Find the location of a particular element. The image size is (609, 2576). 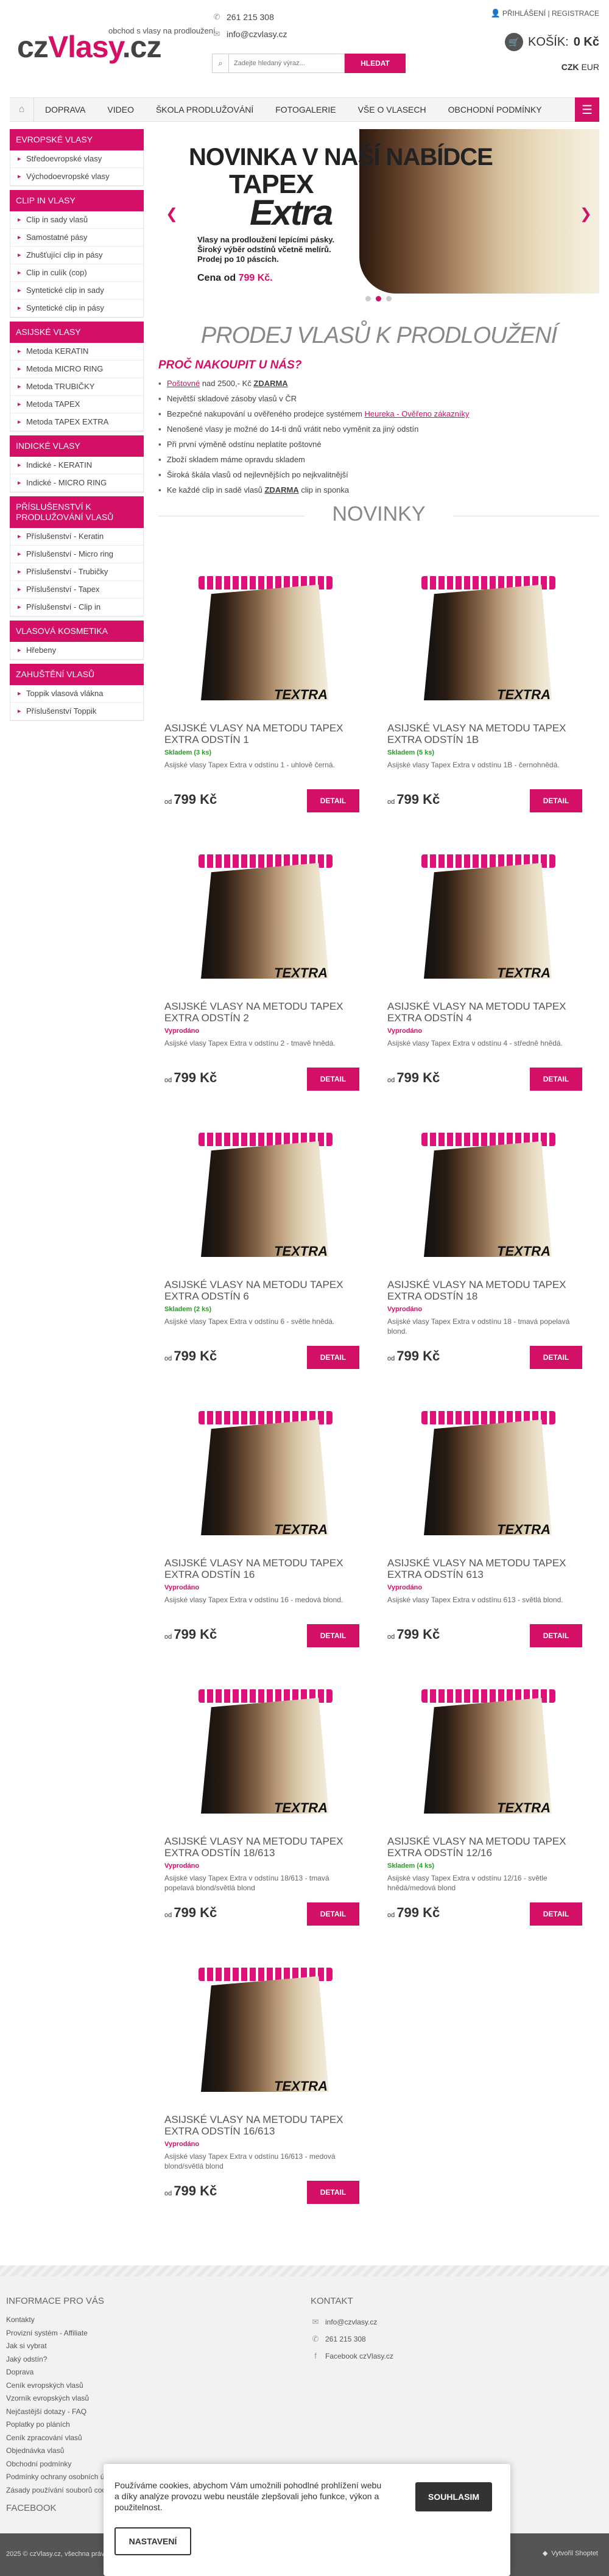

sidebar-item: Clip in culík (cop) is located at coordinates (76, 273).